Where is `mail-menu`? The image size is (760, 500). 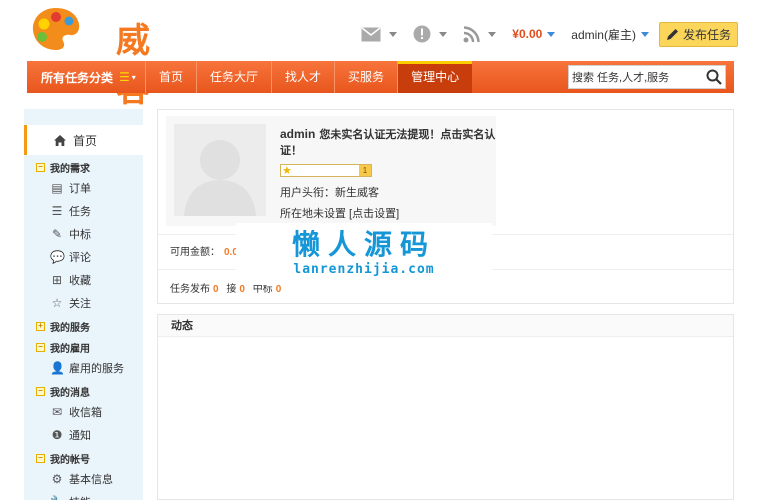
mail-menu is located at coordinates (379, 34).